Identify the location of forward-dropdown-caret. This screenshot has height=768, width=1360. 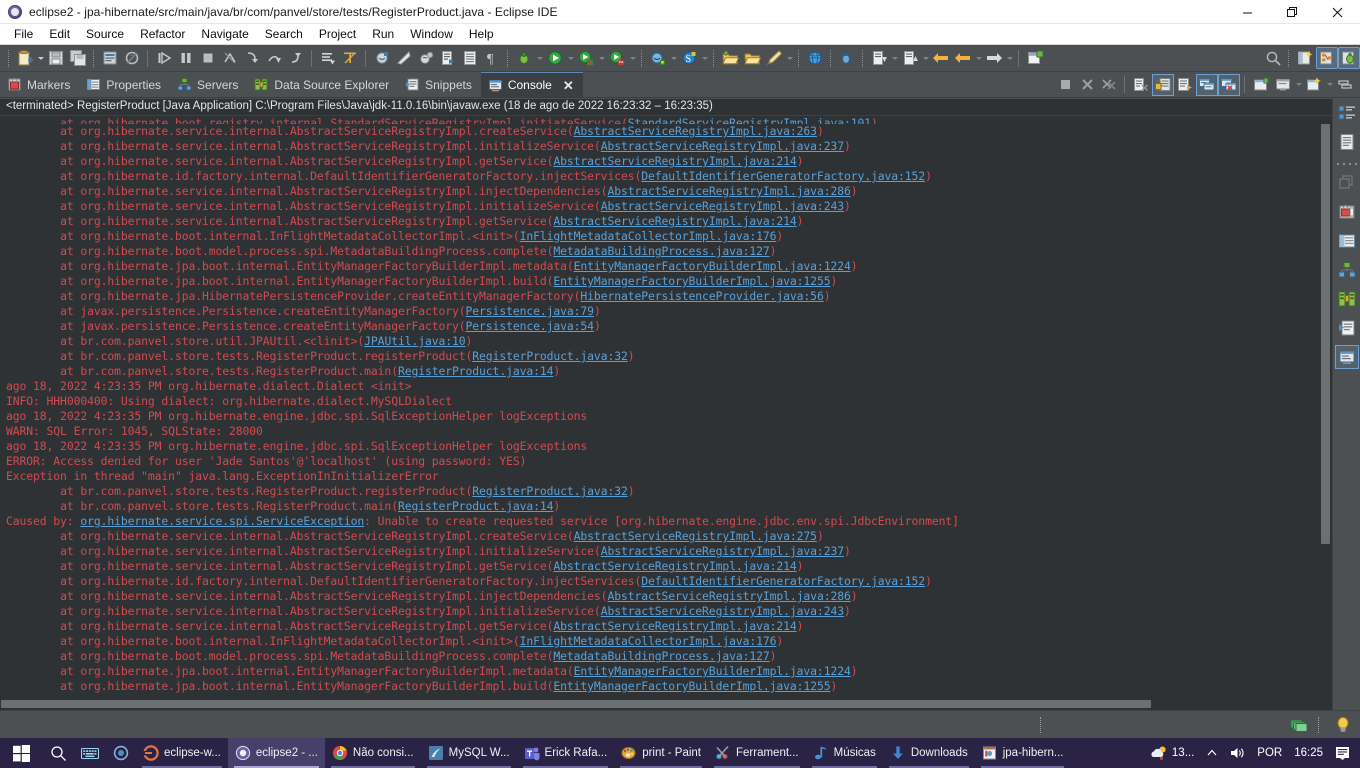
(1009, 58).